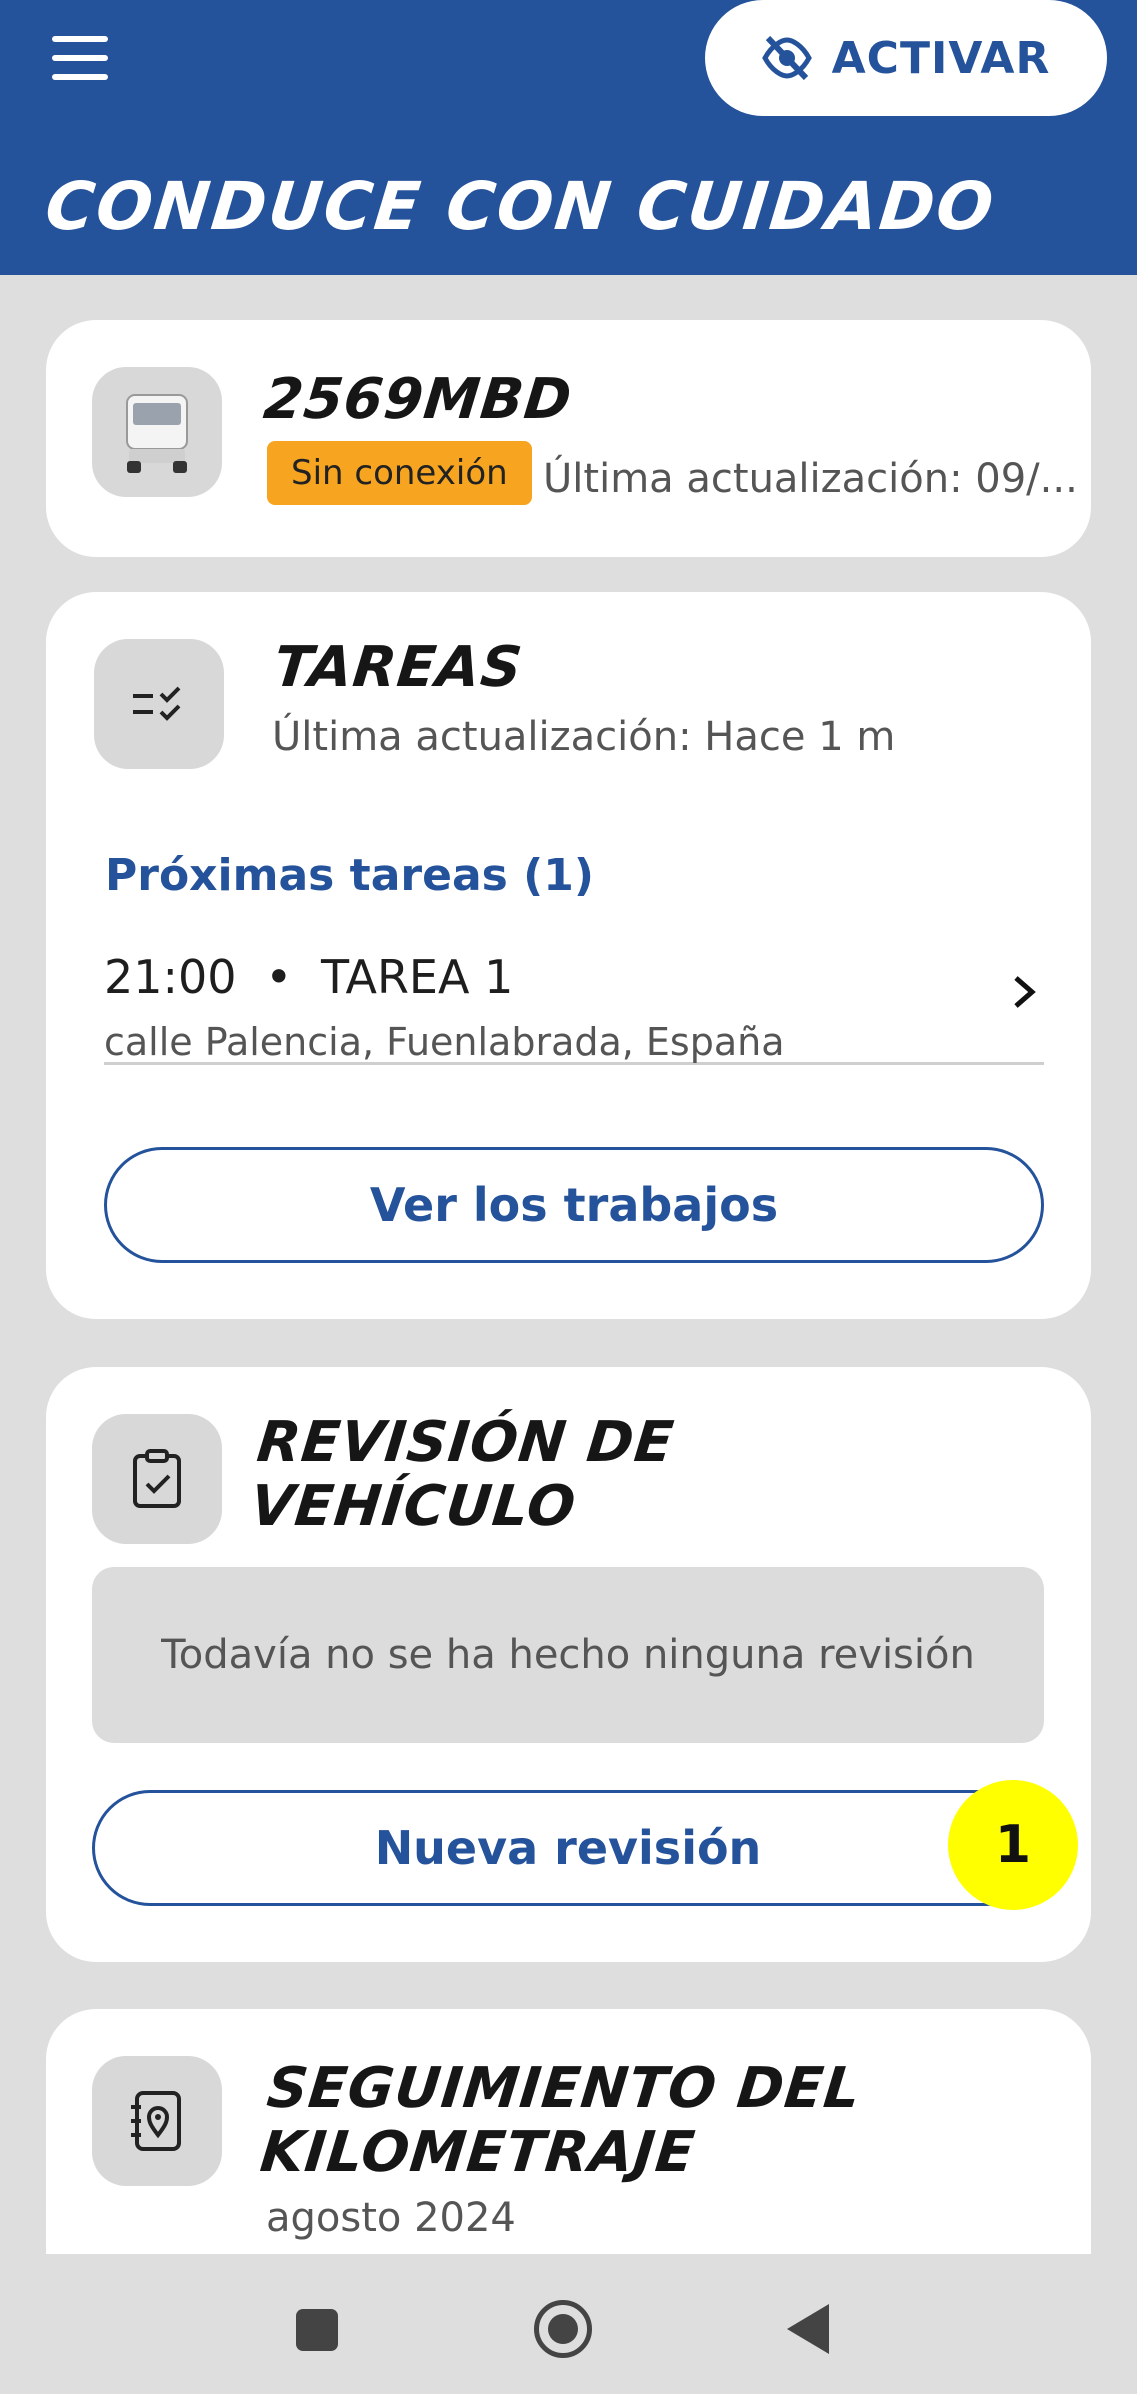 This screenshot has height=2394, width=1137. Describe the element at coordinates (563, 2329) in the screenshot. I see `nav-home-icon` at that location.